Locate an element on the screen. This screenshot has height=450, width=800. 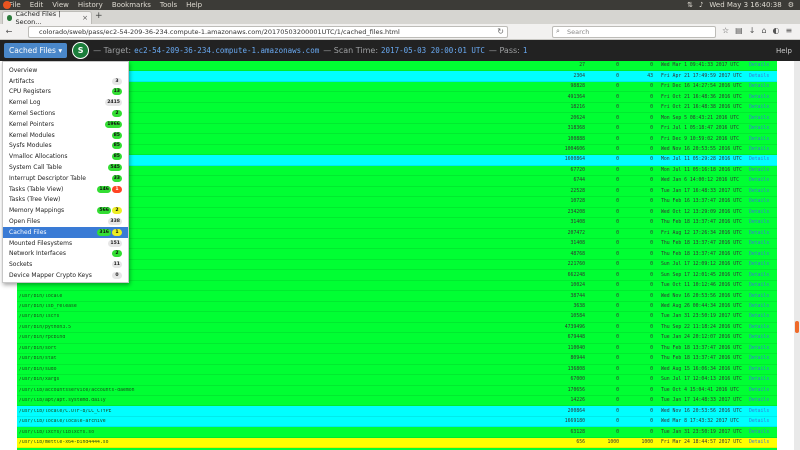
browser-tab: Cached Files | Secon... × is located at coordinates (47, 18).